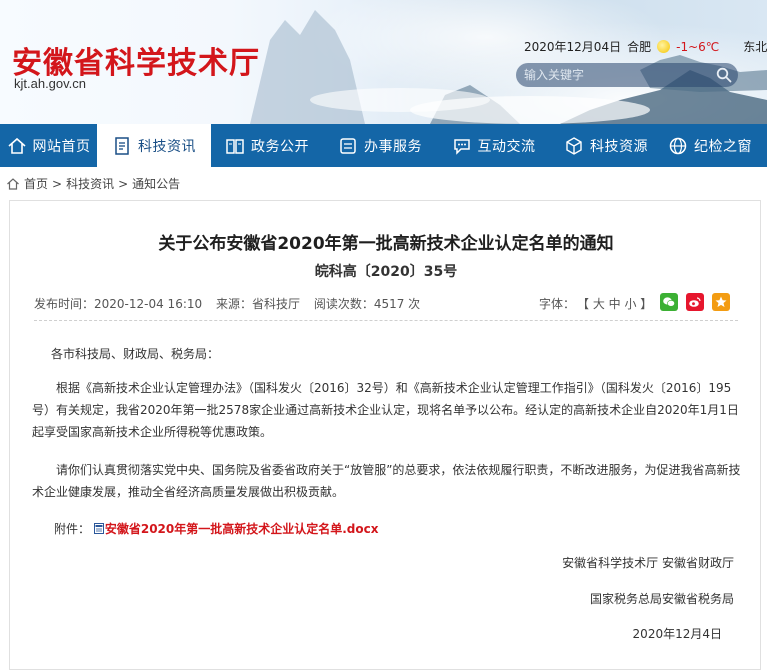  What do you see at coordinates (235, 146) in the screenshot?
I see `book-icon` at bounding box center [235, 146].